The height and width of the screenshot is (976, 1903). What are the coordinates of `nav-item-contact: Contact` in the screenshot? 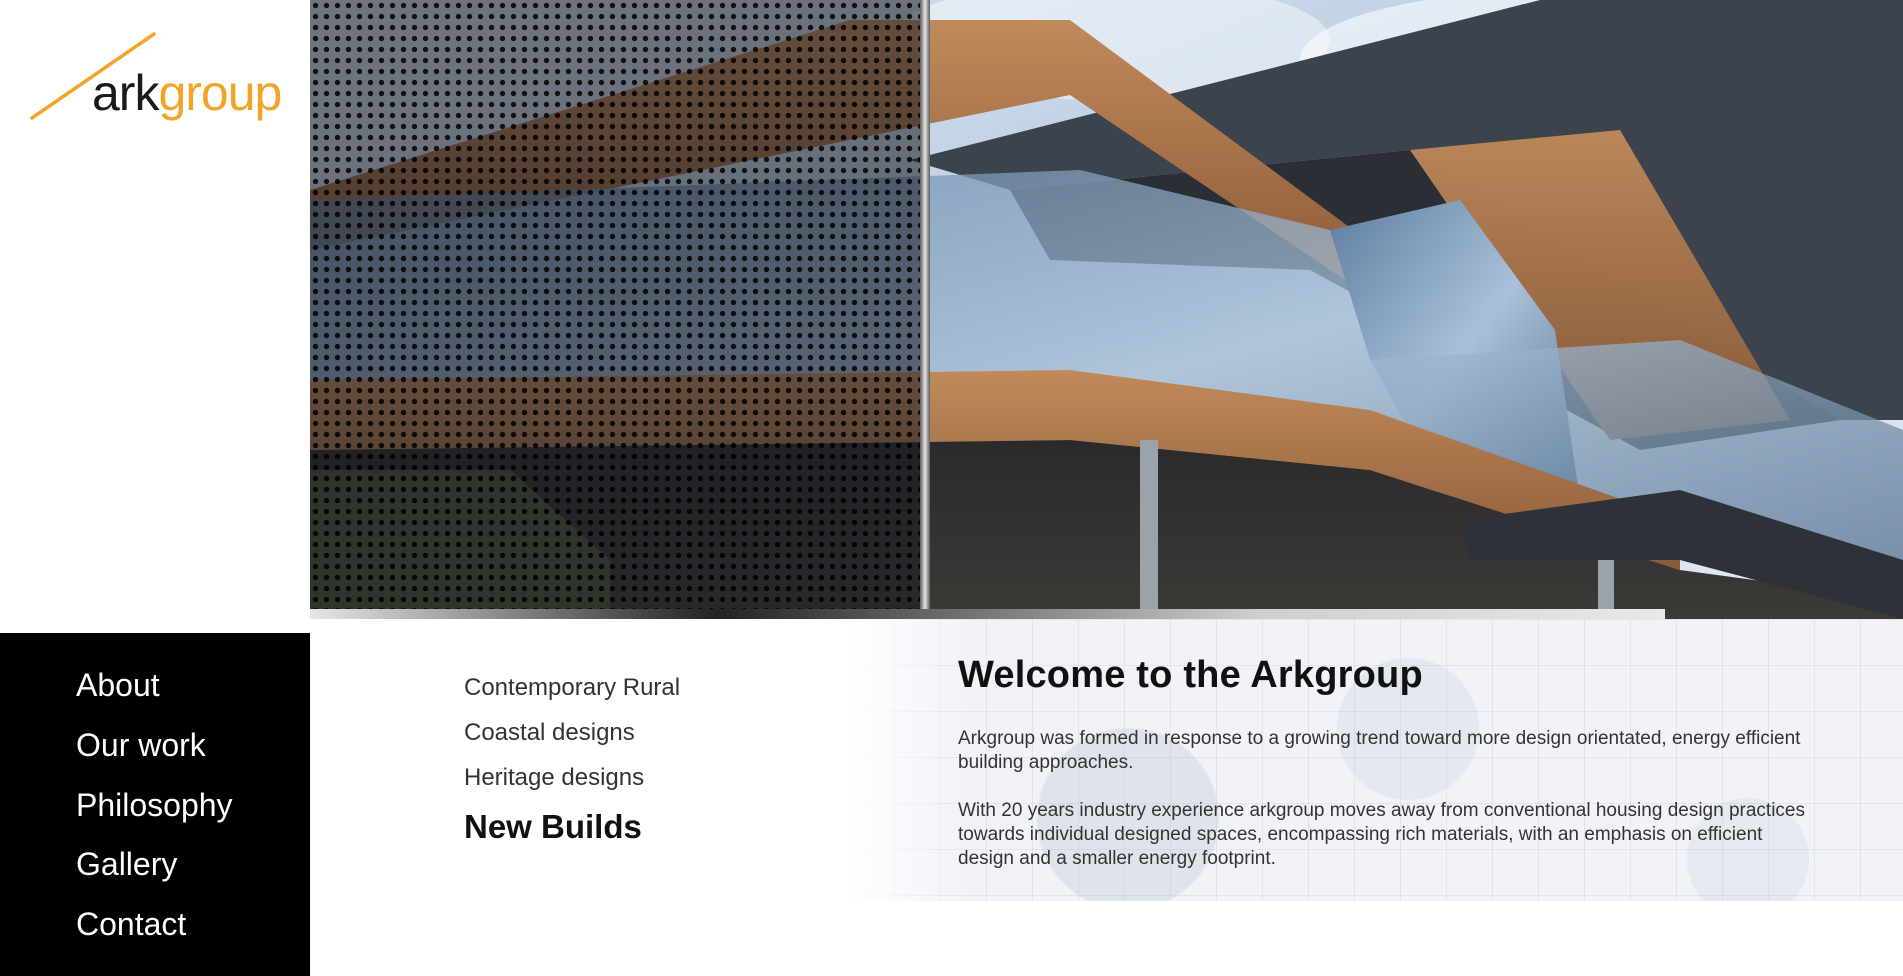 It's located at (131, 924).